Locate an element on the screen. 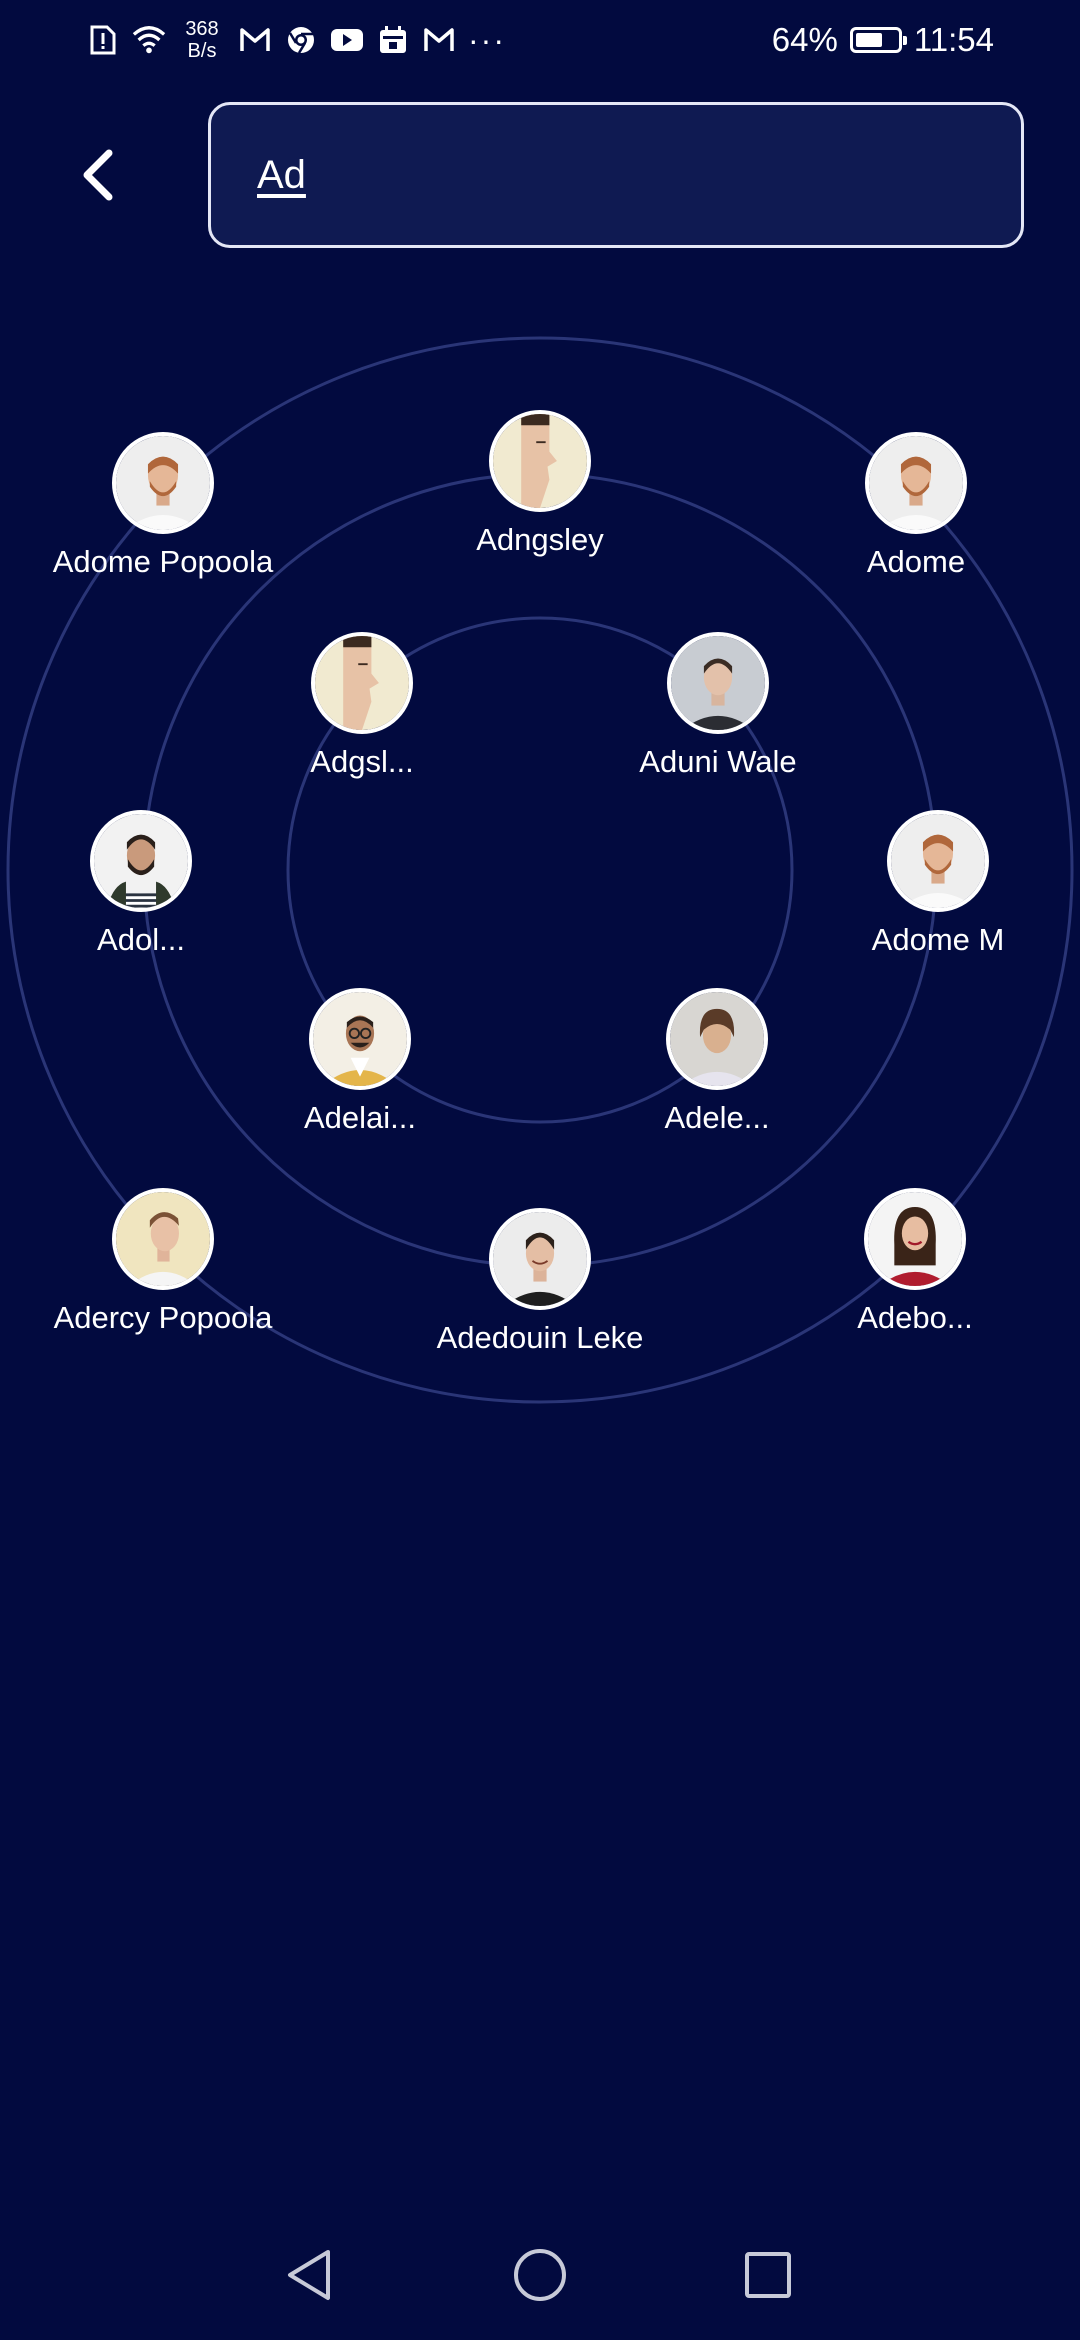 The image size is (1080, 2340). square-recents-icon is located at coordinates (768, 2275).